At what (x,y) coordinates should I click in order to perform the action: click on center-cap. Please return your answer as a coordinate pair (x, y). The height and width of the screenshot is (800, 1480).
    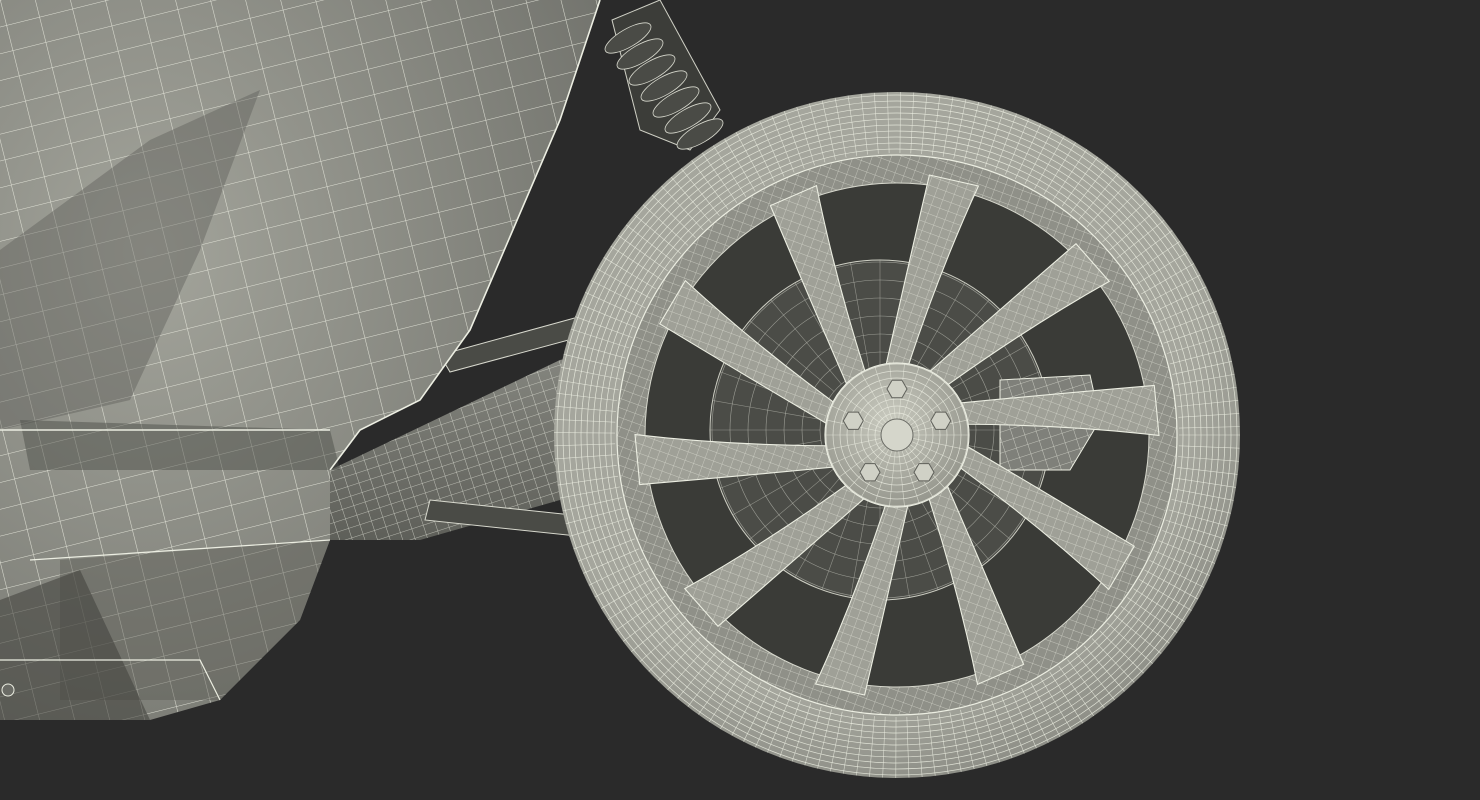
    Looking at the image, I should click on (897, 435).